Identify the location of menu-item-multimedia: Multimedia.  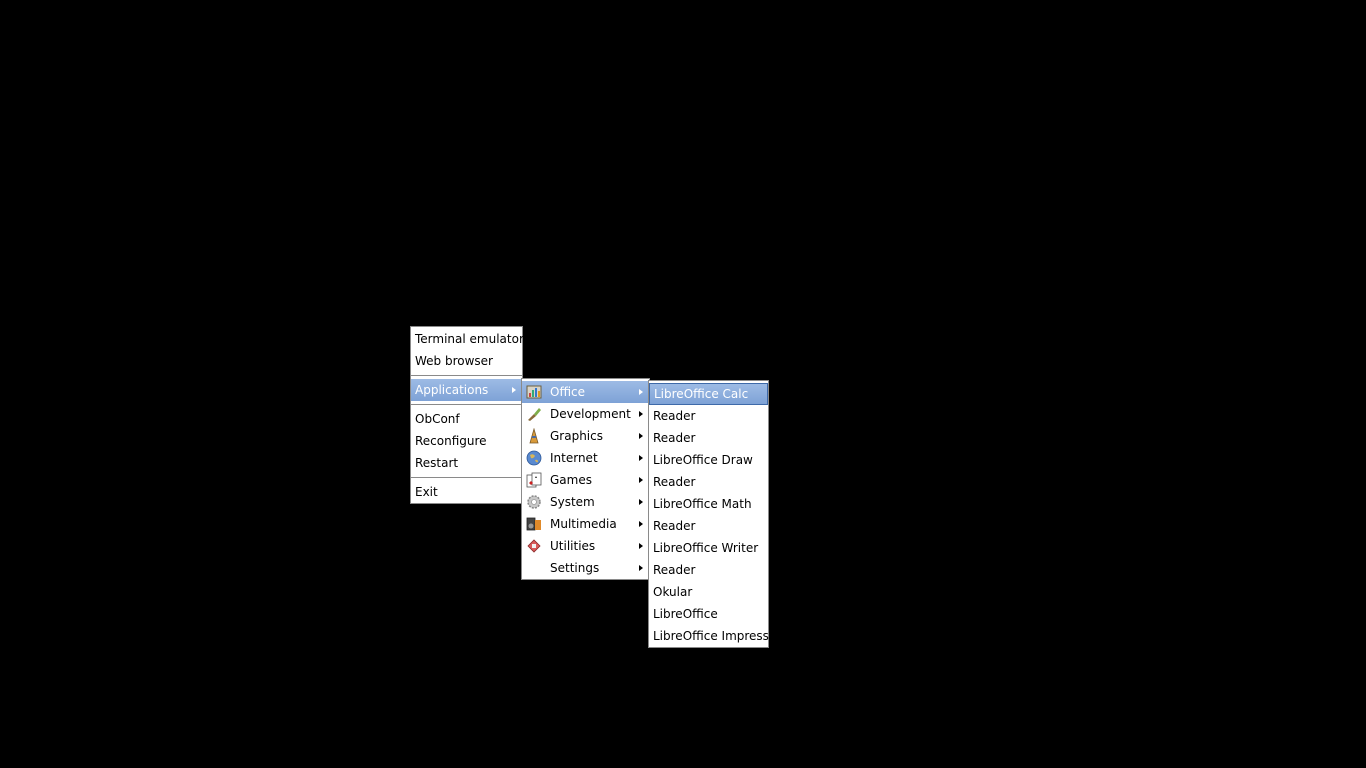
(585, 524).